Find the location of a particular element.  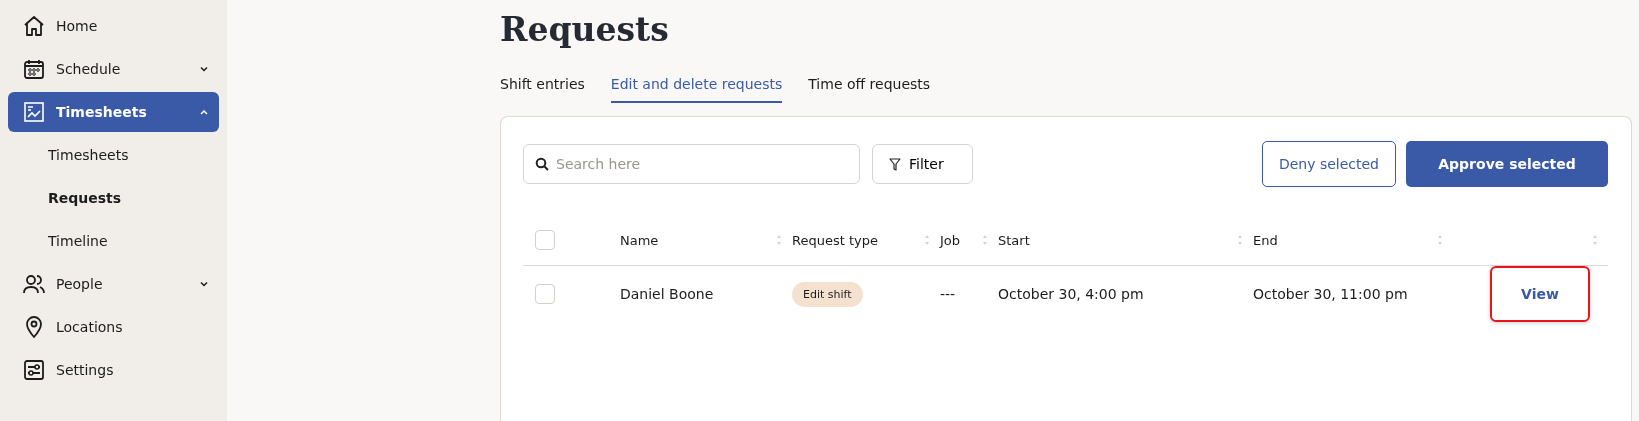

settings-icon is located at coordinates (34, 370).